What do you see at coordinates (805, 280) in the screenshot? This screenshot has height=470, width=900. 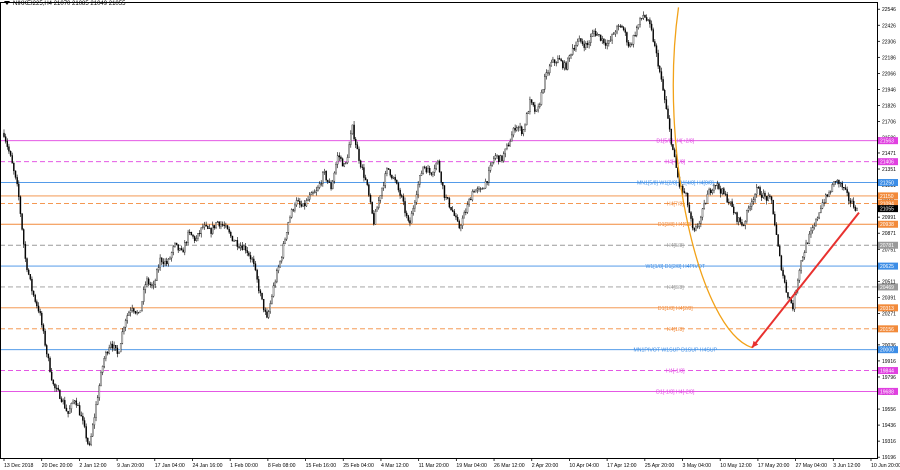 I see `forecast-arrow` at bounding box center [805, 280].